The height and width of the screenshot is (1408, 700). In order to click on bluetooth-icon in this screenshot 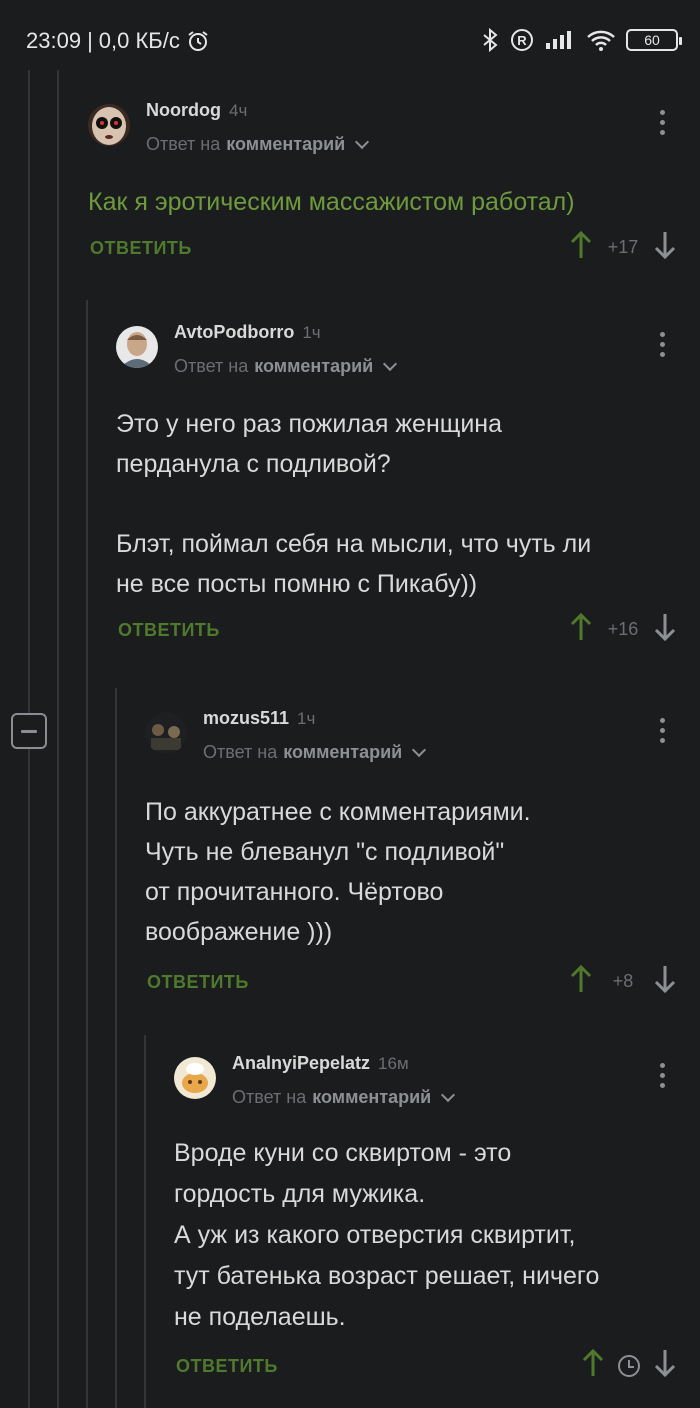, I will do `click(490, 40)`.